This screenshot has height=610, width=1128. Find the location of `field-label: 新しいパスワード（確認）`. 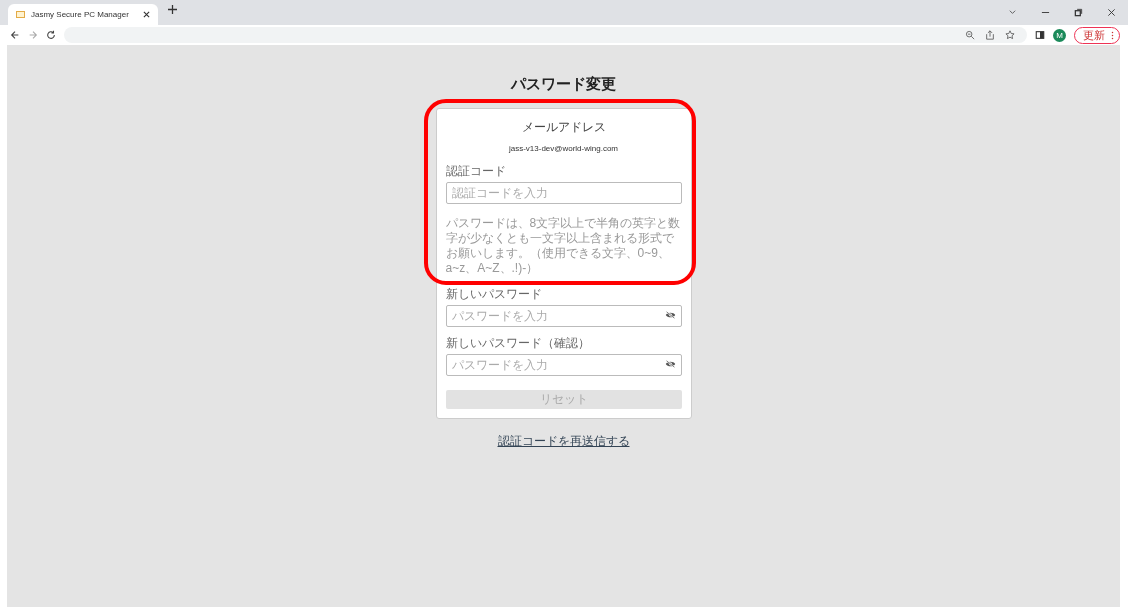

field-label: 新しいパスワード（確認） is located at coordinates (518, 343).